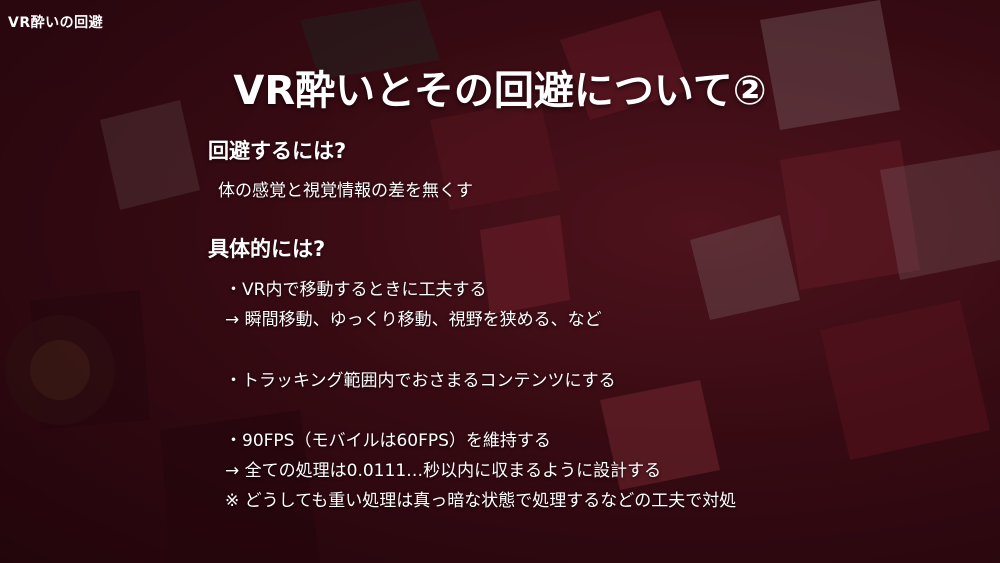 This screenshot has width=1000, height=563. What do you see at coordinates (481, 501) in the screenshot?
I see `list-item: ※ どうしても重い処理は真っ暗な状態で処理するなどの工夫で対処` at bounding box center [481, 501].